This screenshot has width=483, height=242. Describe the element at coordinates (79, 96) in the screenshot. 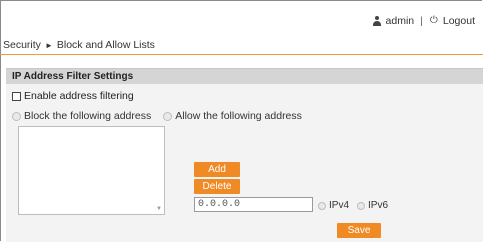

I see `enable-filtering-label: Enable address filtering` at that location.